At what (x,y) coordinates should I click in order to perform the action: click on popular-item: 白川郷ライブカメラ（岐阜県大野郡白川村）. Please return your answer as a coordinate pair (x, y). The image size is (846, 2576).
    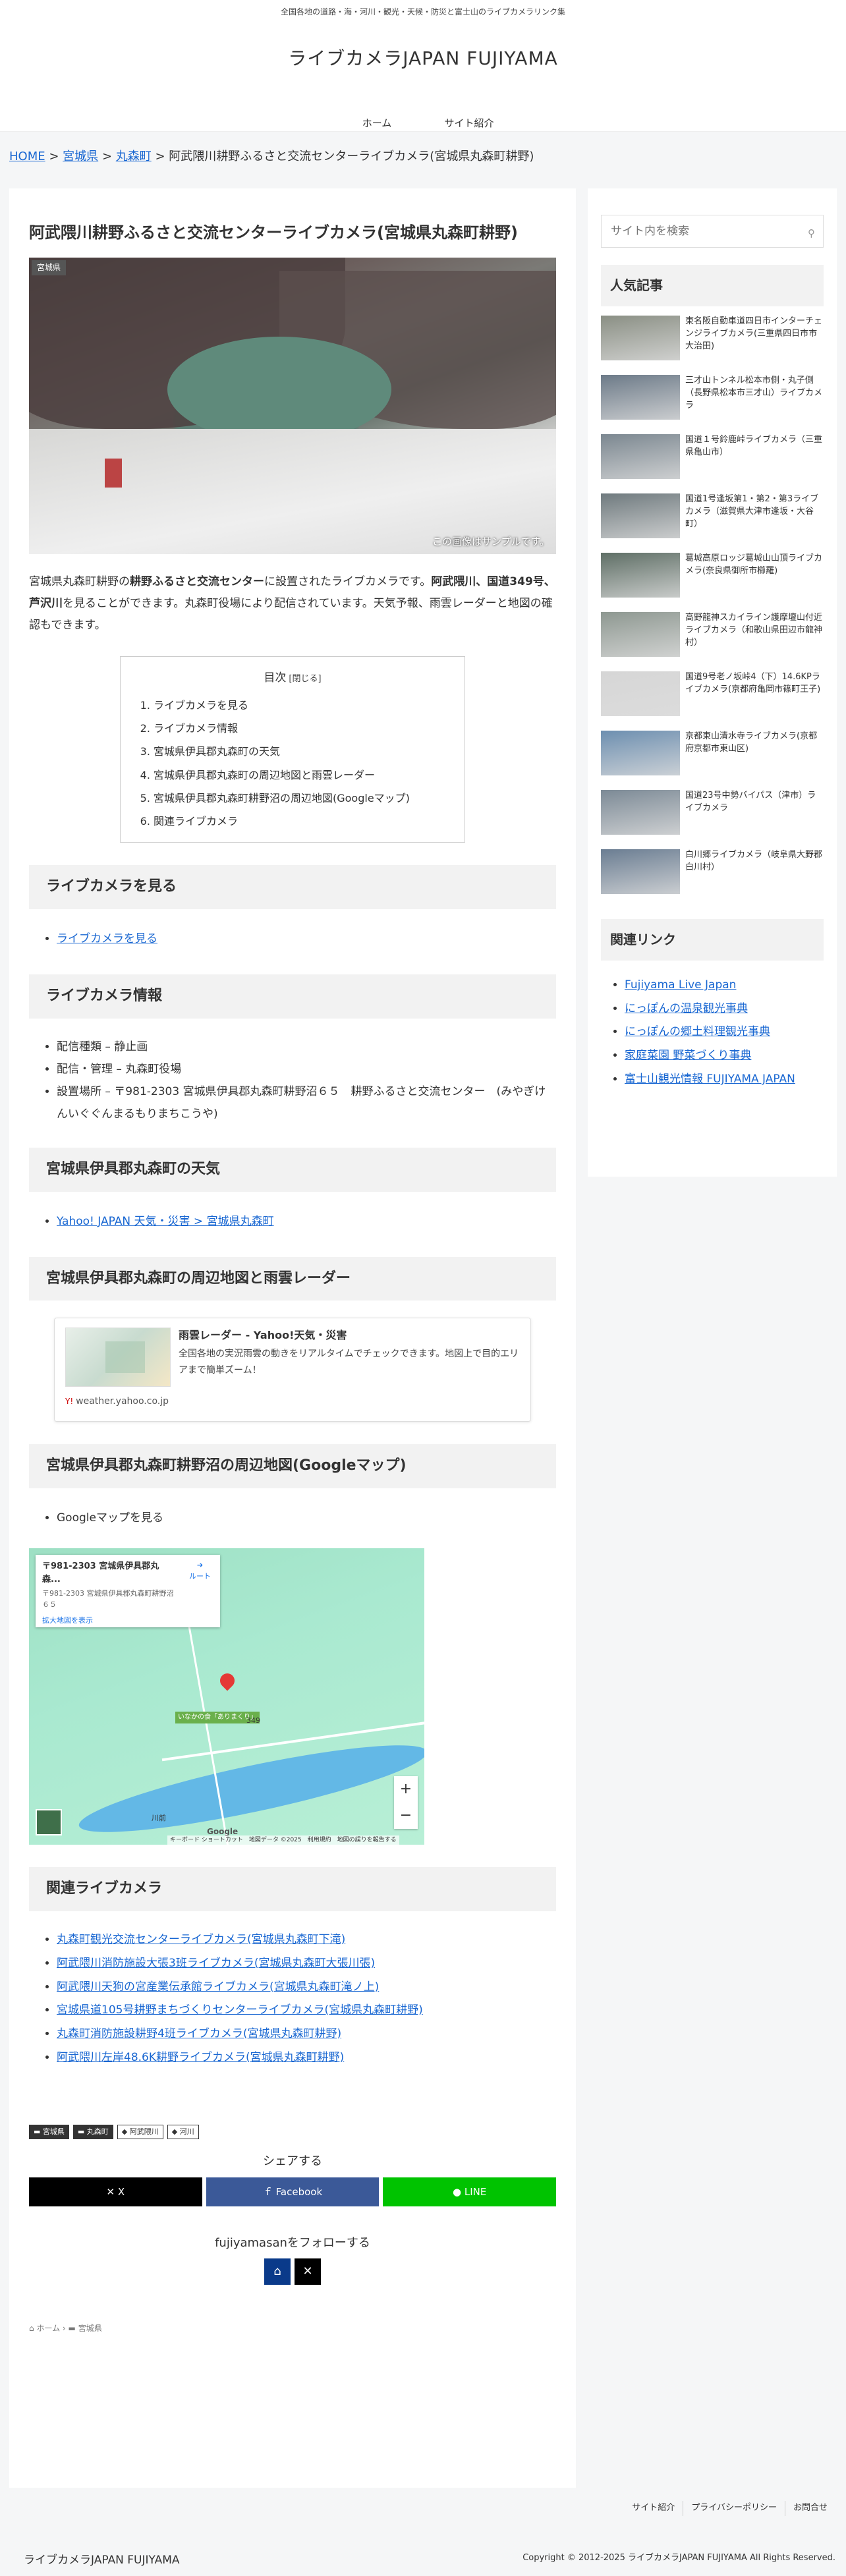
    Looking at the image, I should click on (712, 874).